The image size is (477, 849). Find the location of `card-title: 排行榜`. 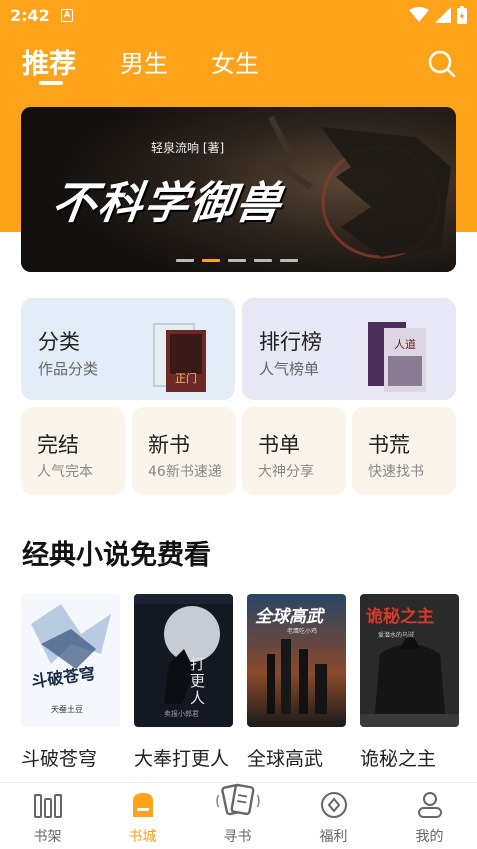

card-title: 排行榜 is located at coordinates (290, 342).